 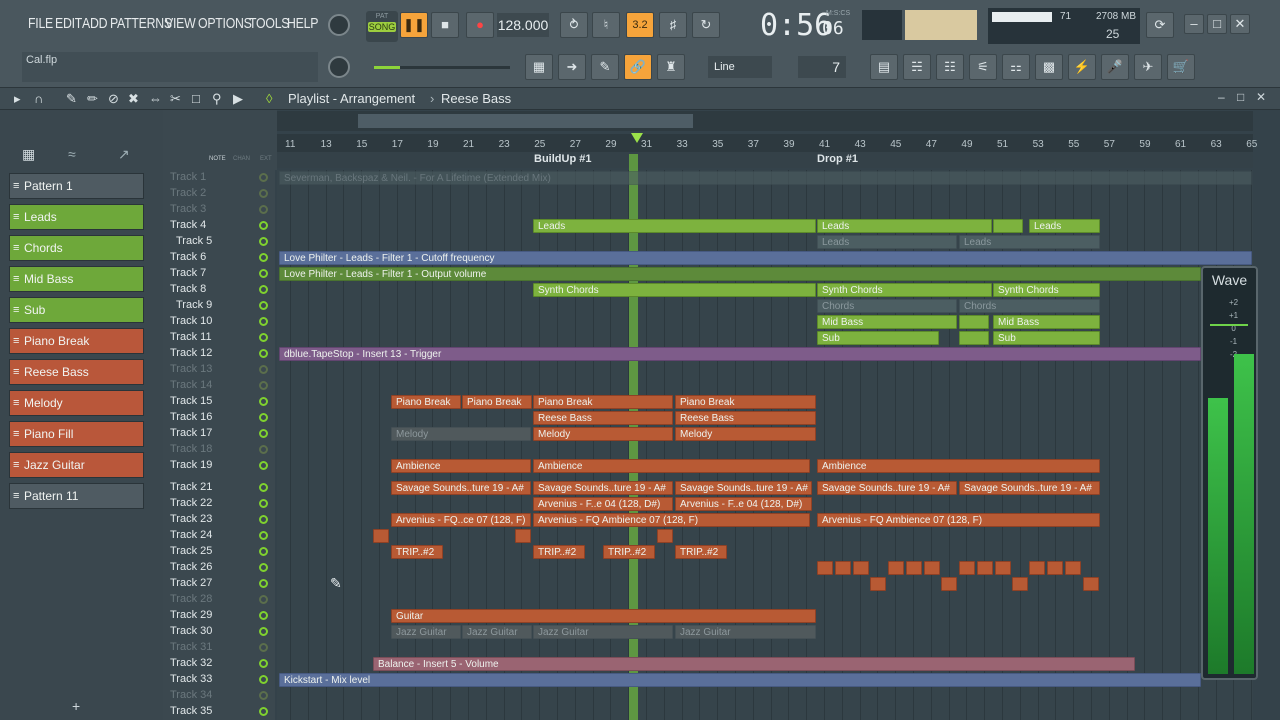 What do you see at coordinates (220, 225) in the screenshot?
I see `track-label: Track 4` at bounding box center [220, 225].